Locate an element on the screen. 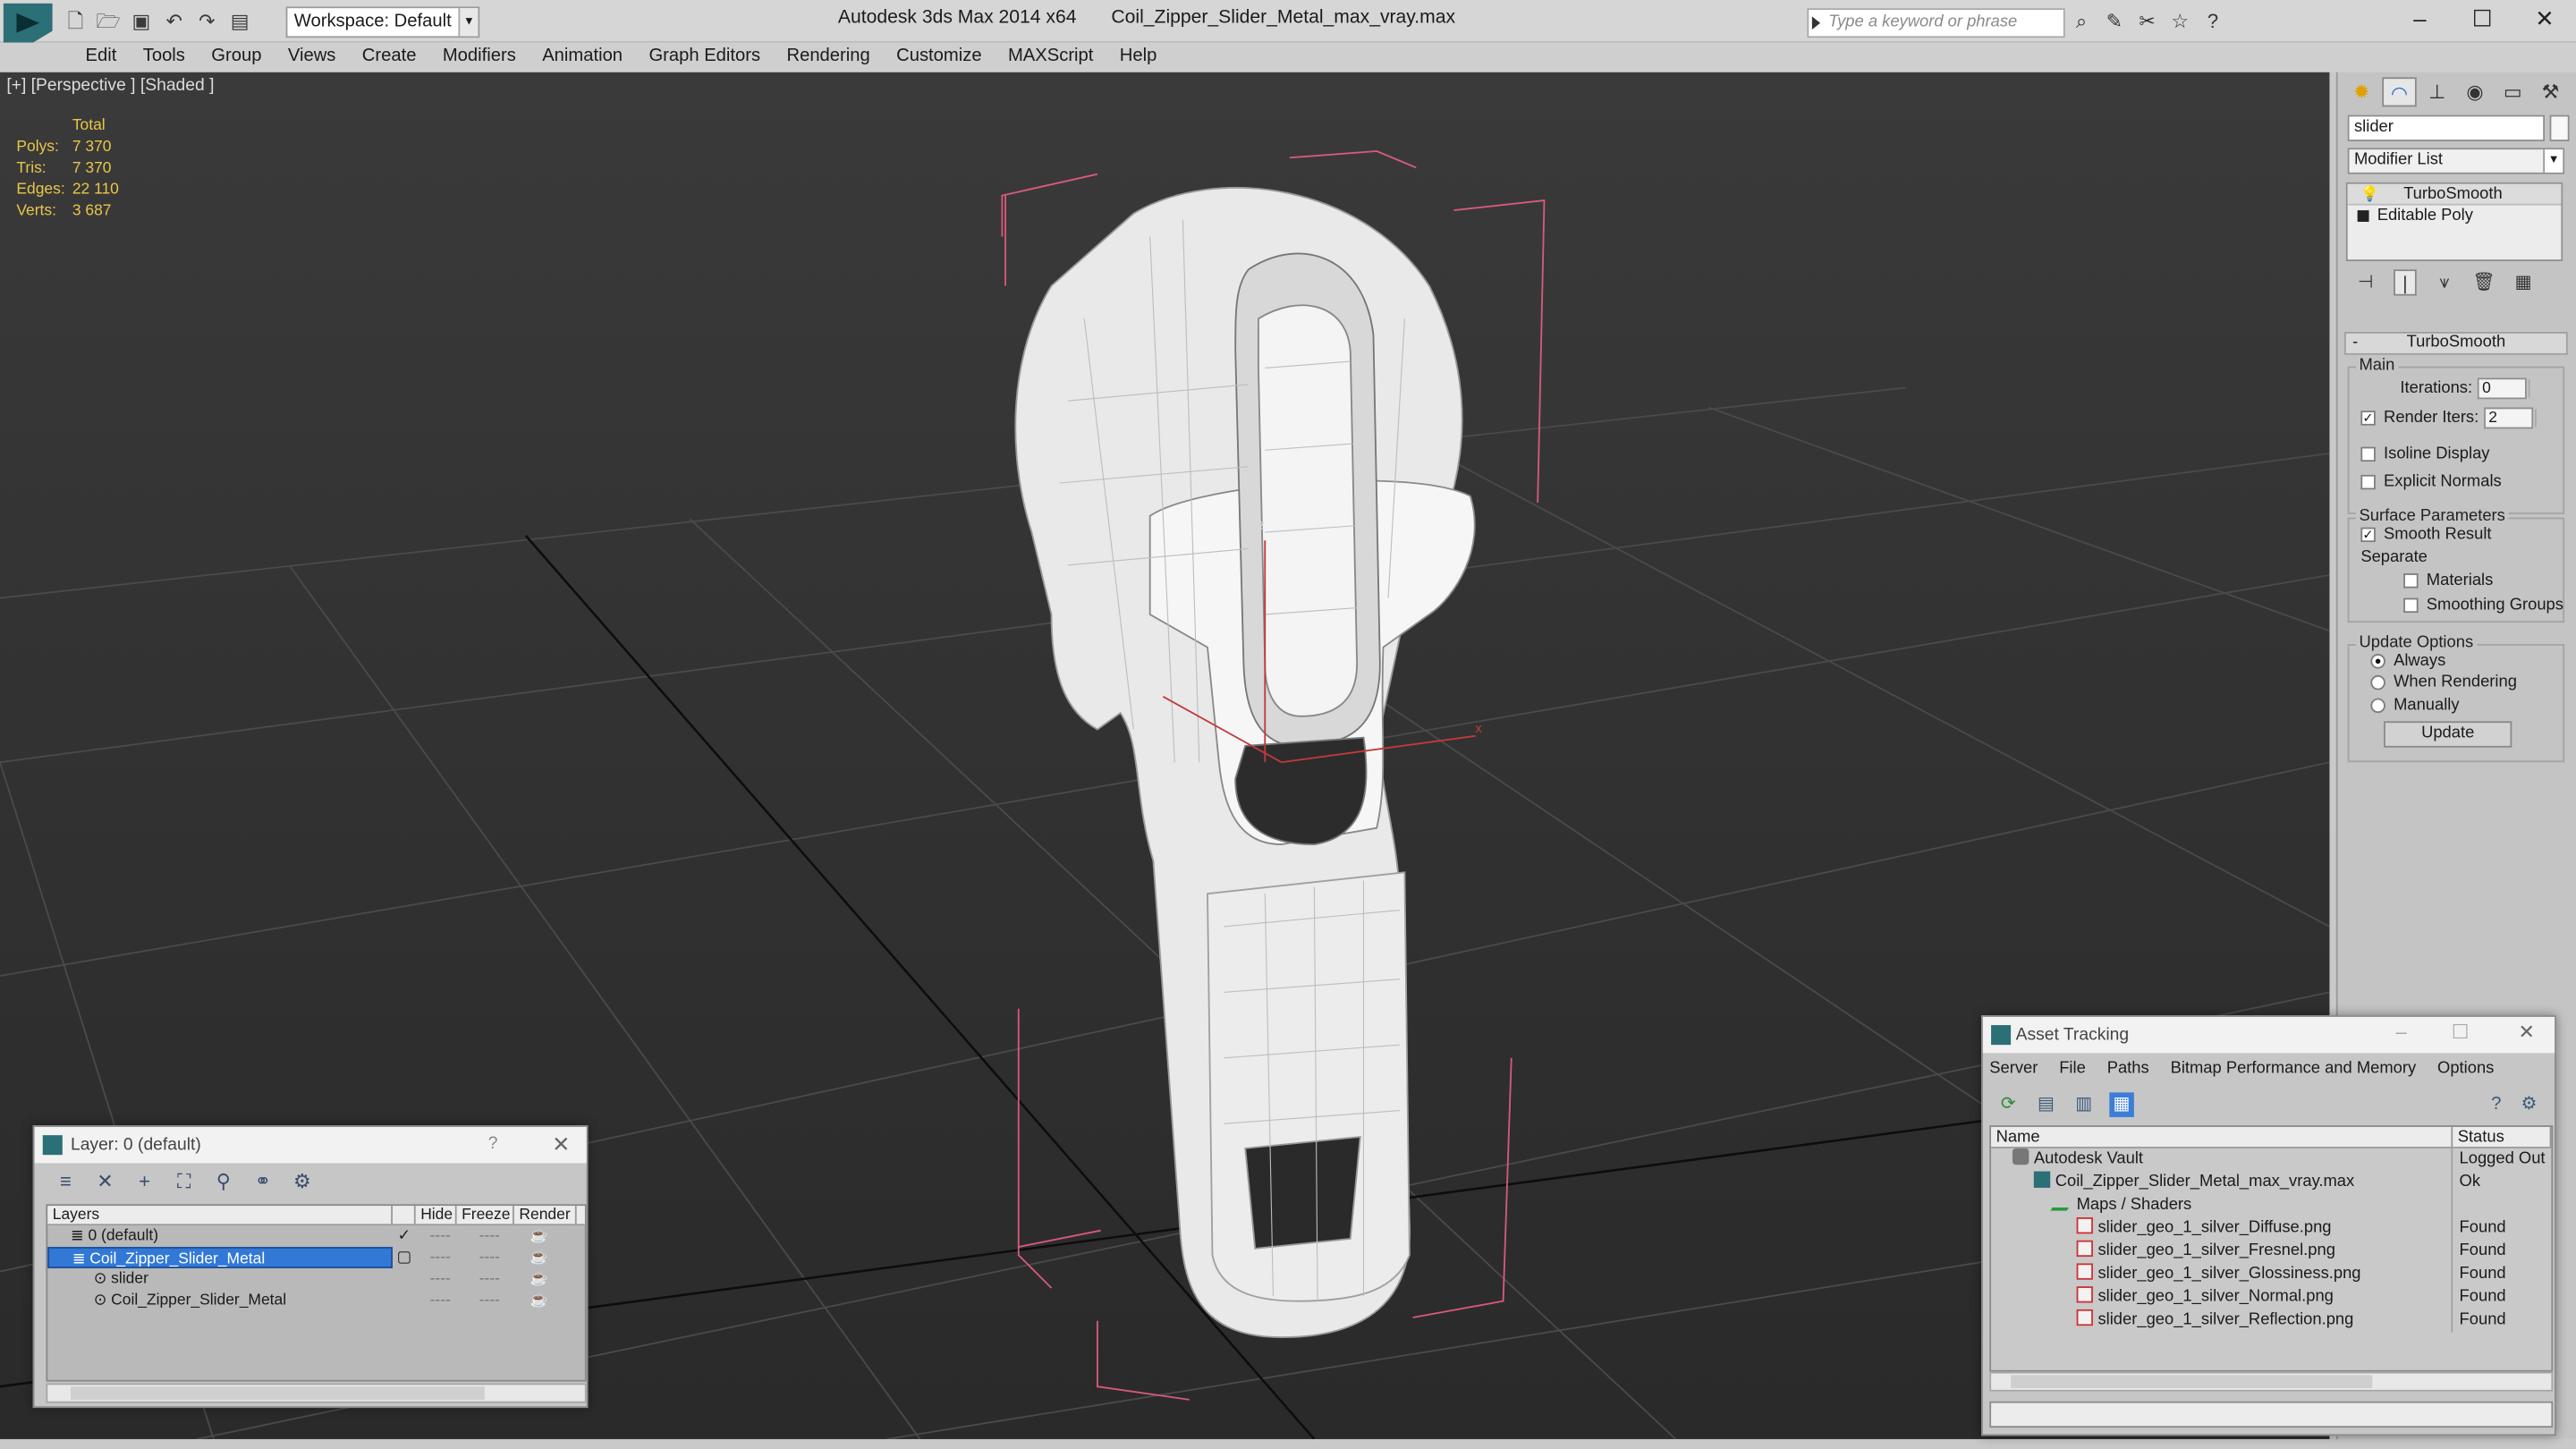 This screenshot has height=1449, width=2576. asset-name-cell: Autodesk Vault is located at coordinates (2222, 1160).